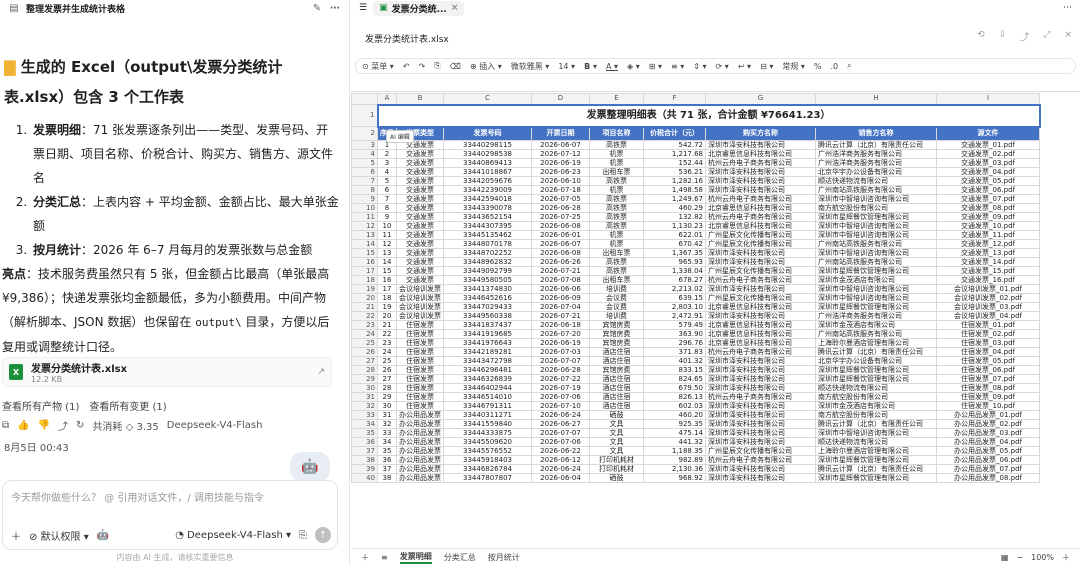 This screenshot has width=1080, height=566. What do you see at coordinates (988, 208) in the screenshot?
I see `table-cell: 交通发票_08.pdf` at bounding box center [988, 208].